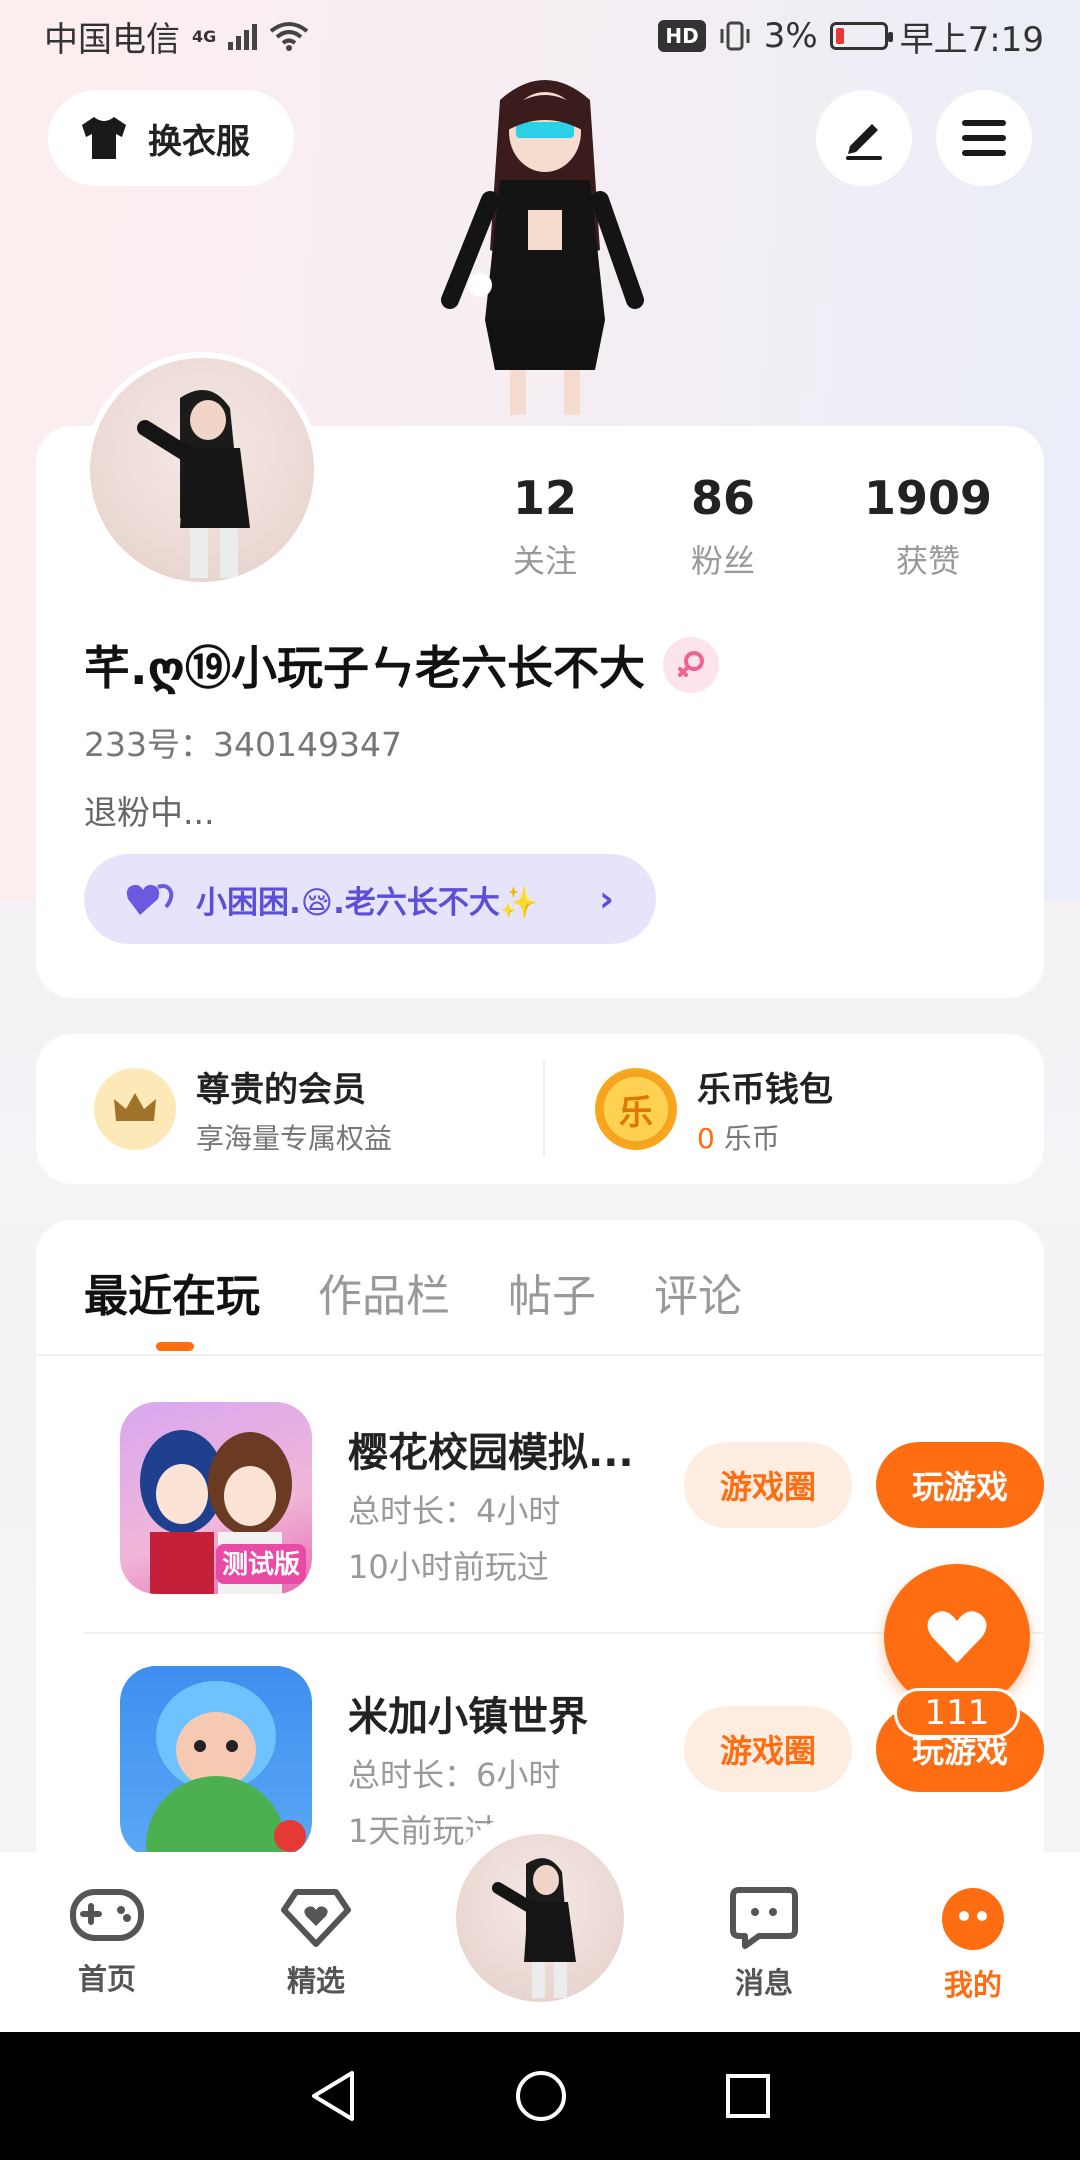 This screenshot has height=2160, width=1080. What do you see at coordinates (367, 902) in the screenshot?
I see `fan-club-label: 小困困.😪.老六长不大✨` at bounding box center [367, 902].